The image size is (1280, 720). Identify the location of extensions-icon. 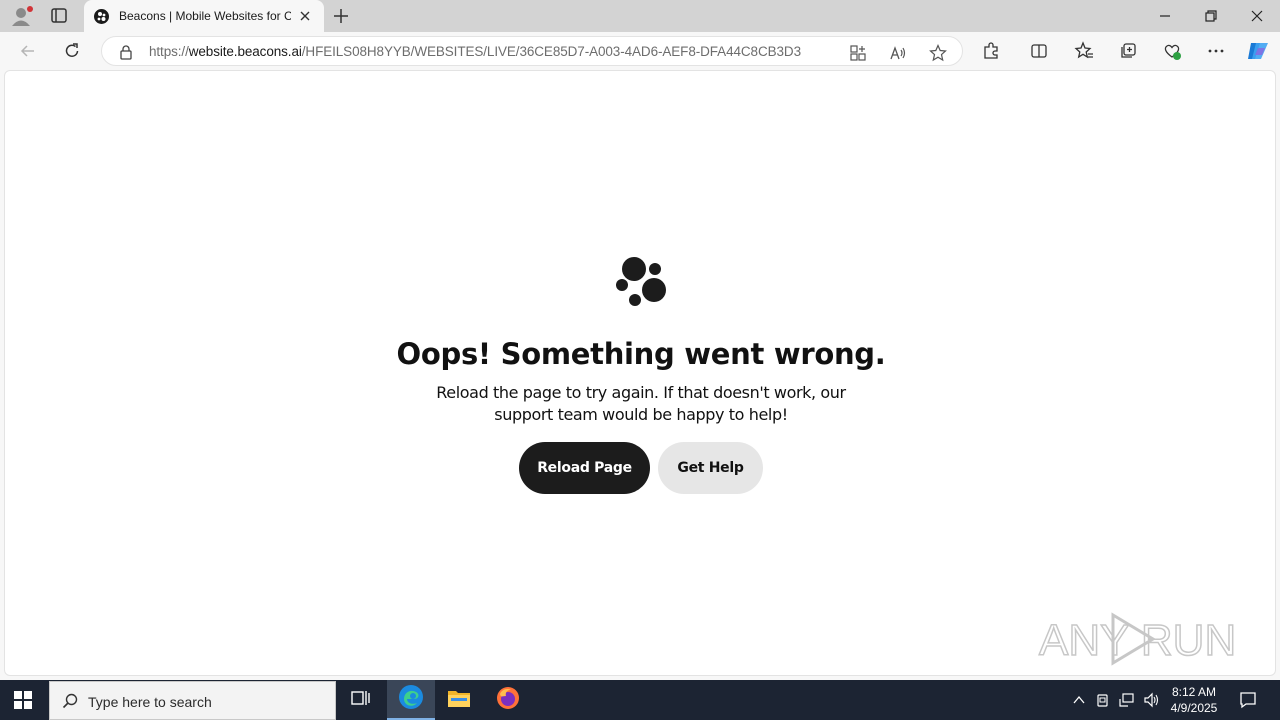
(991, 51).